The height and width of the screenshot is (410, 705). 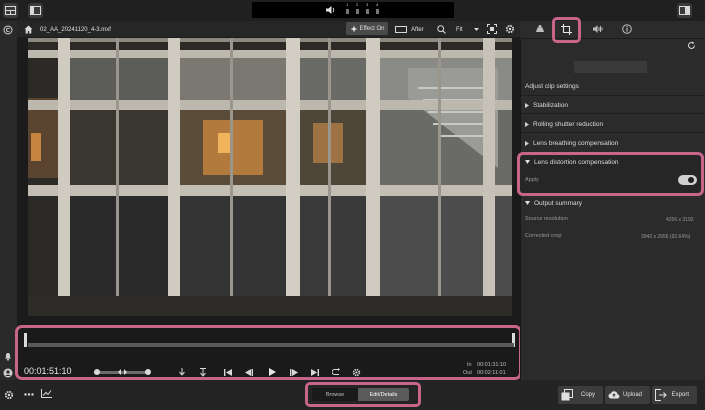 What do you see at coordinates (366, 11) in the screenshot?
I see `level-bars` at bounding box center [366, 11].